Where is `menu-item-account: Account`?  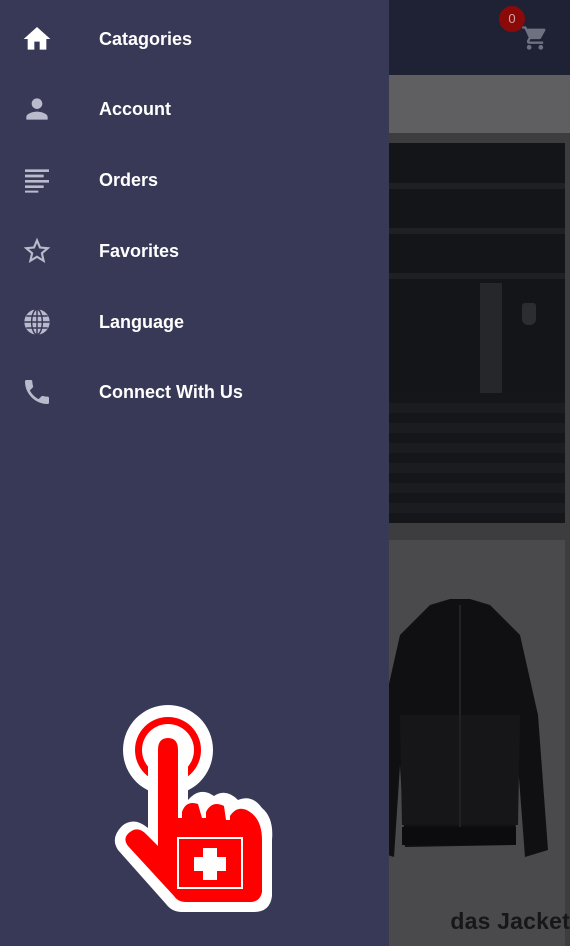
menu-item-account: Account is located at coordinates (194, 109).